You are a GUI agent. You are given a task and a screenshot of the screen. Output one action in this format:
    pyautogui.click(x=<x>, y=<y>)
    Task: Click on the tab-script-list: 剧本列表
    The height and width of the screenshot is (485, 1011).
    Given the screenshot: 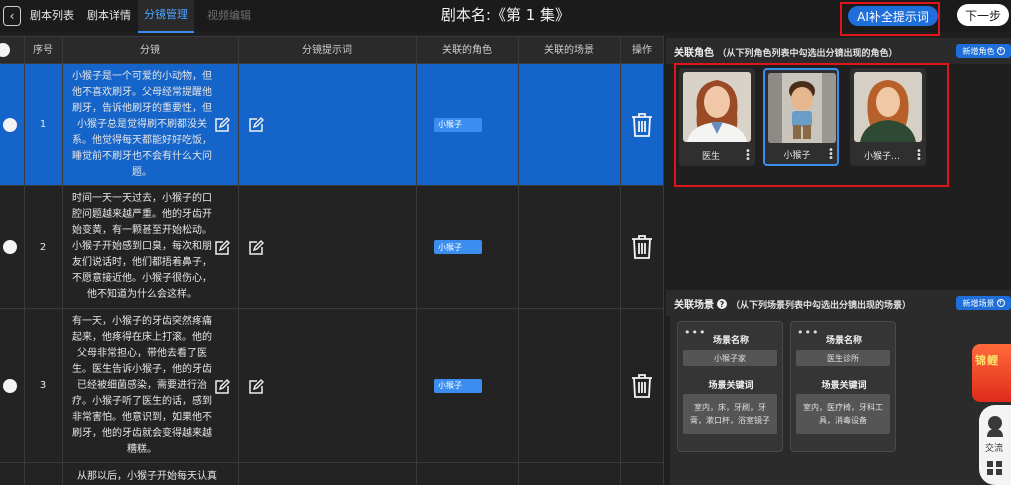 What is the action you would take?
    pyautogui.click(x=52, y=16)
    